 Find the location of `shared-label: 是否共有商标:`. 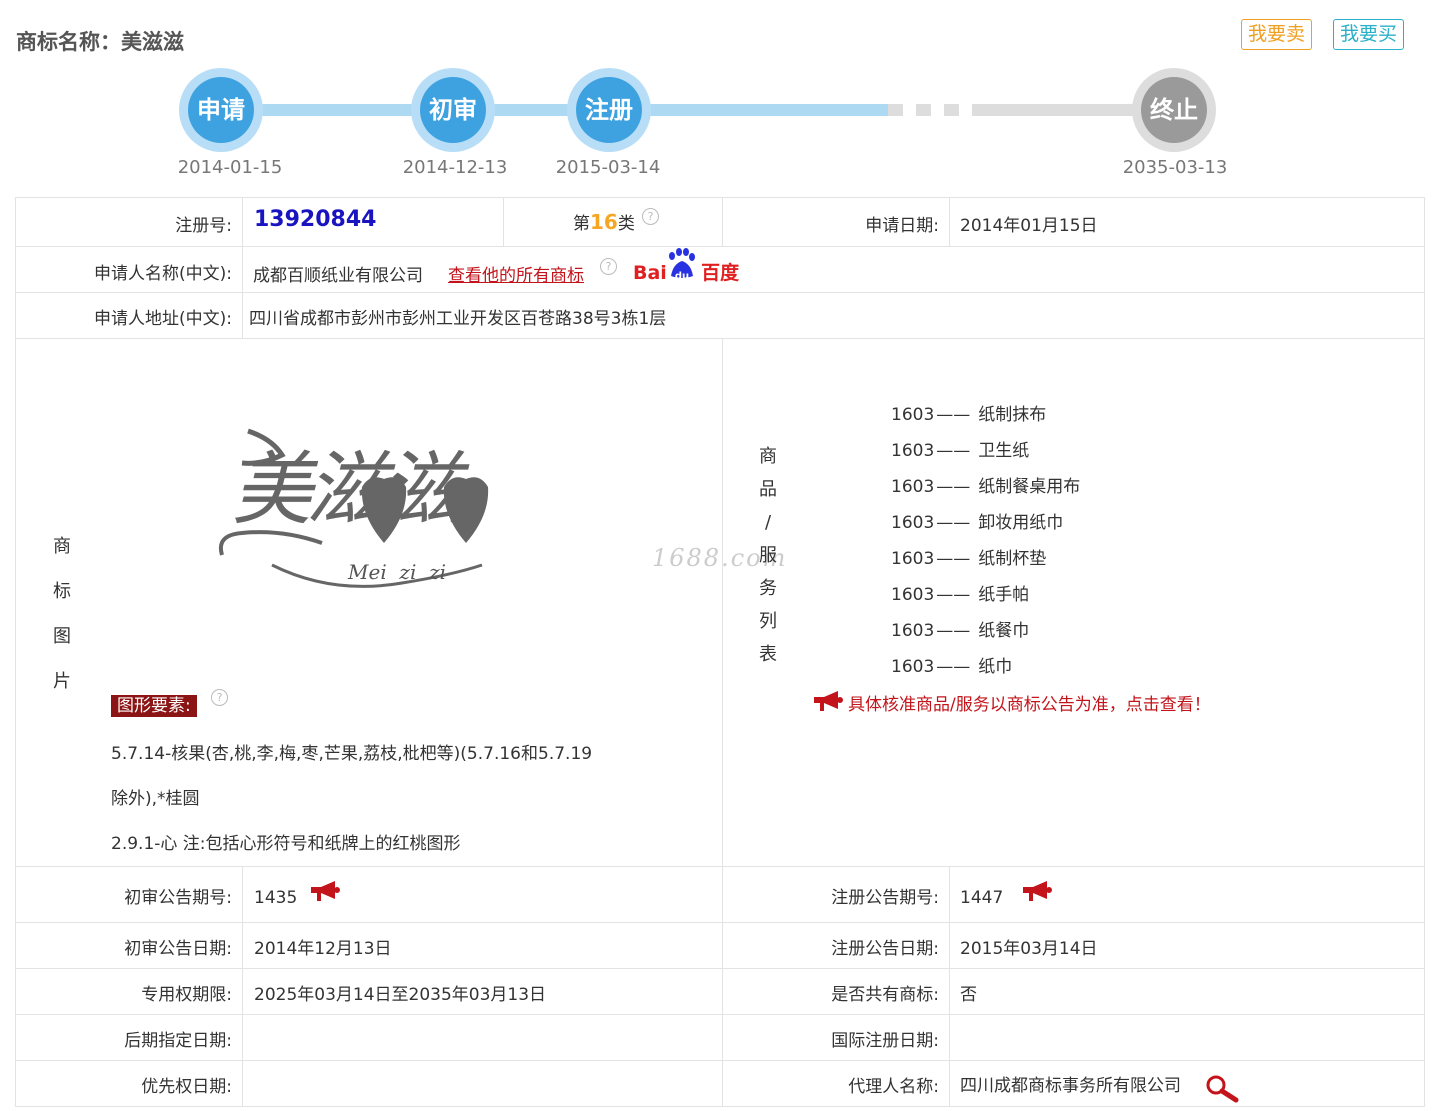

shared-label: 是否共有商标: is located at coordinates (885, 995).